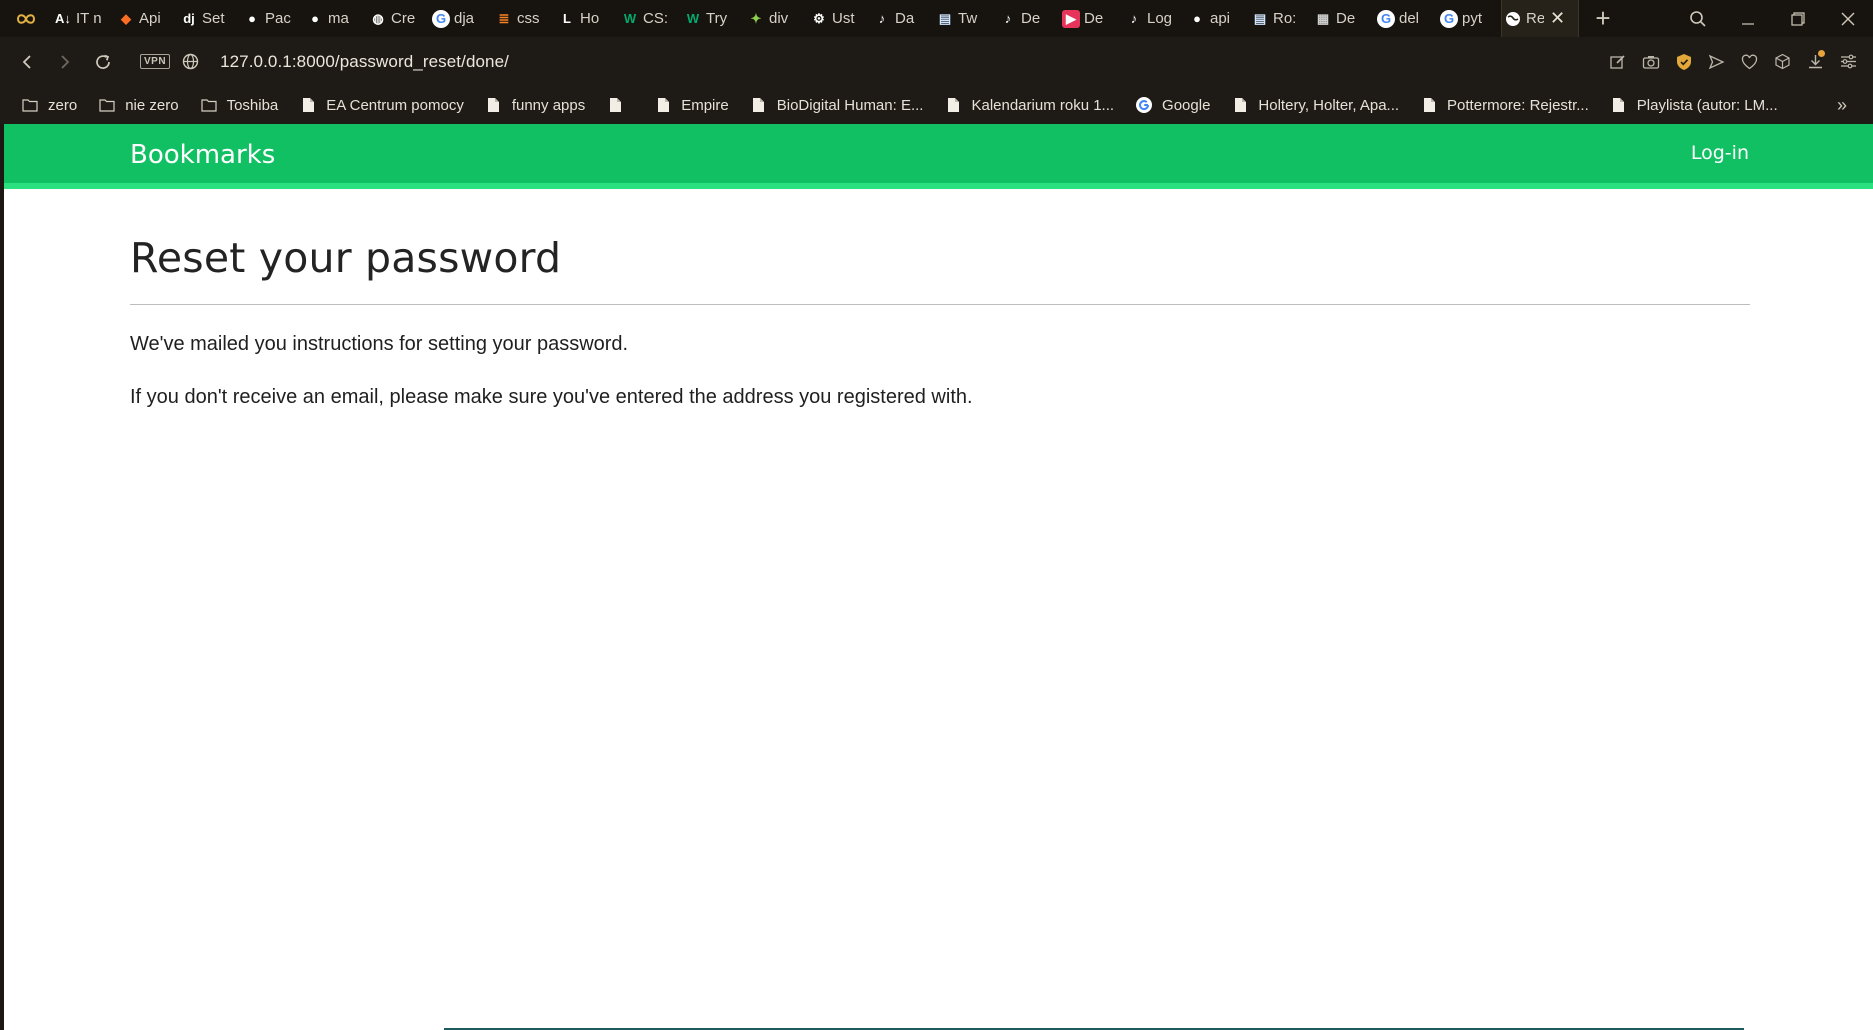 This screenshot has height=1030, width=1873. I want to click on tab-21: Gdel, so click(1406, 18).